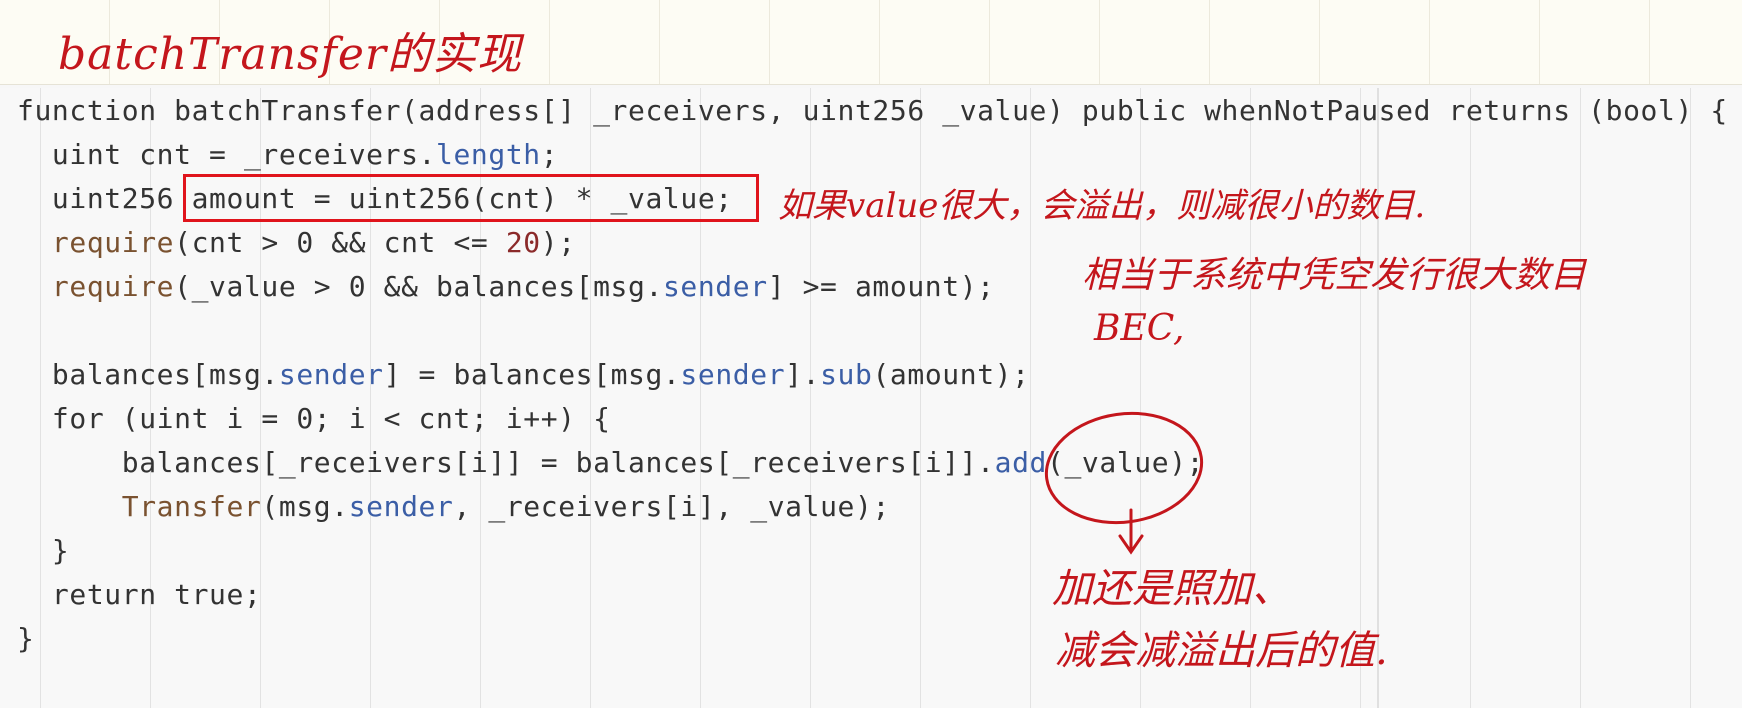 Image resolution: width=1742 pixels, height=708 pixels. Describe the element at coordinates (1124, 468) in the screenshot. I see `circle-mark-value` at that location.